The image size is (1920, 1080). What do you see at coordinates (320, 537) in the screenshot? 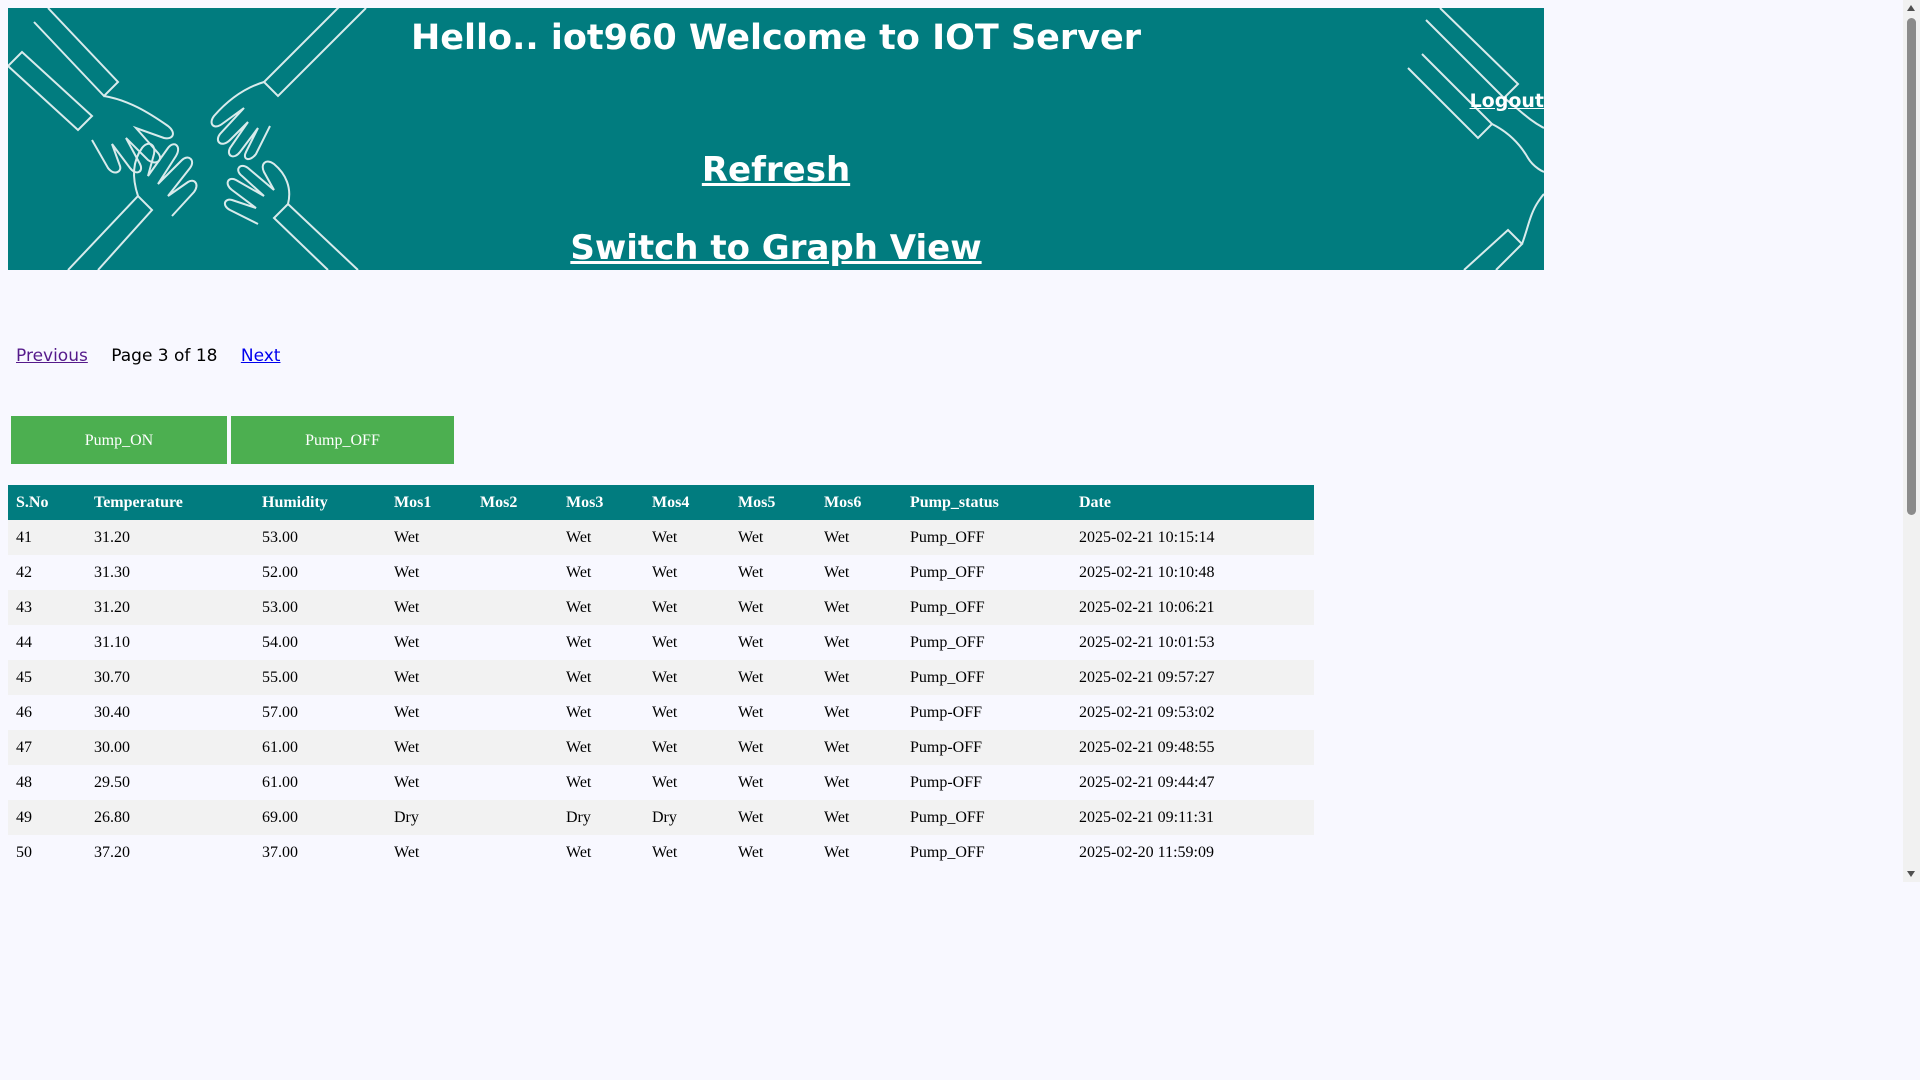
I see `table-cell: 53.00` at bounding box center [320, 537].